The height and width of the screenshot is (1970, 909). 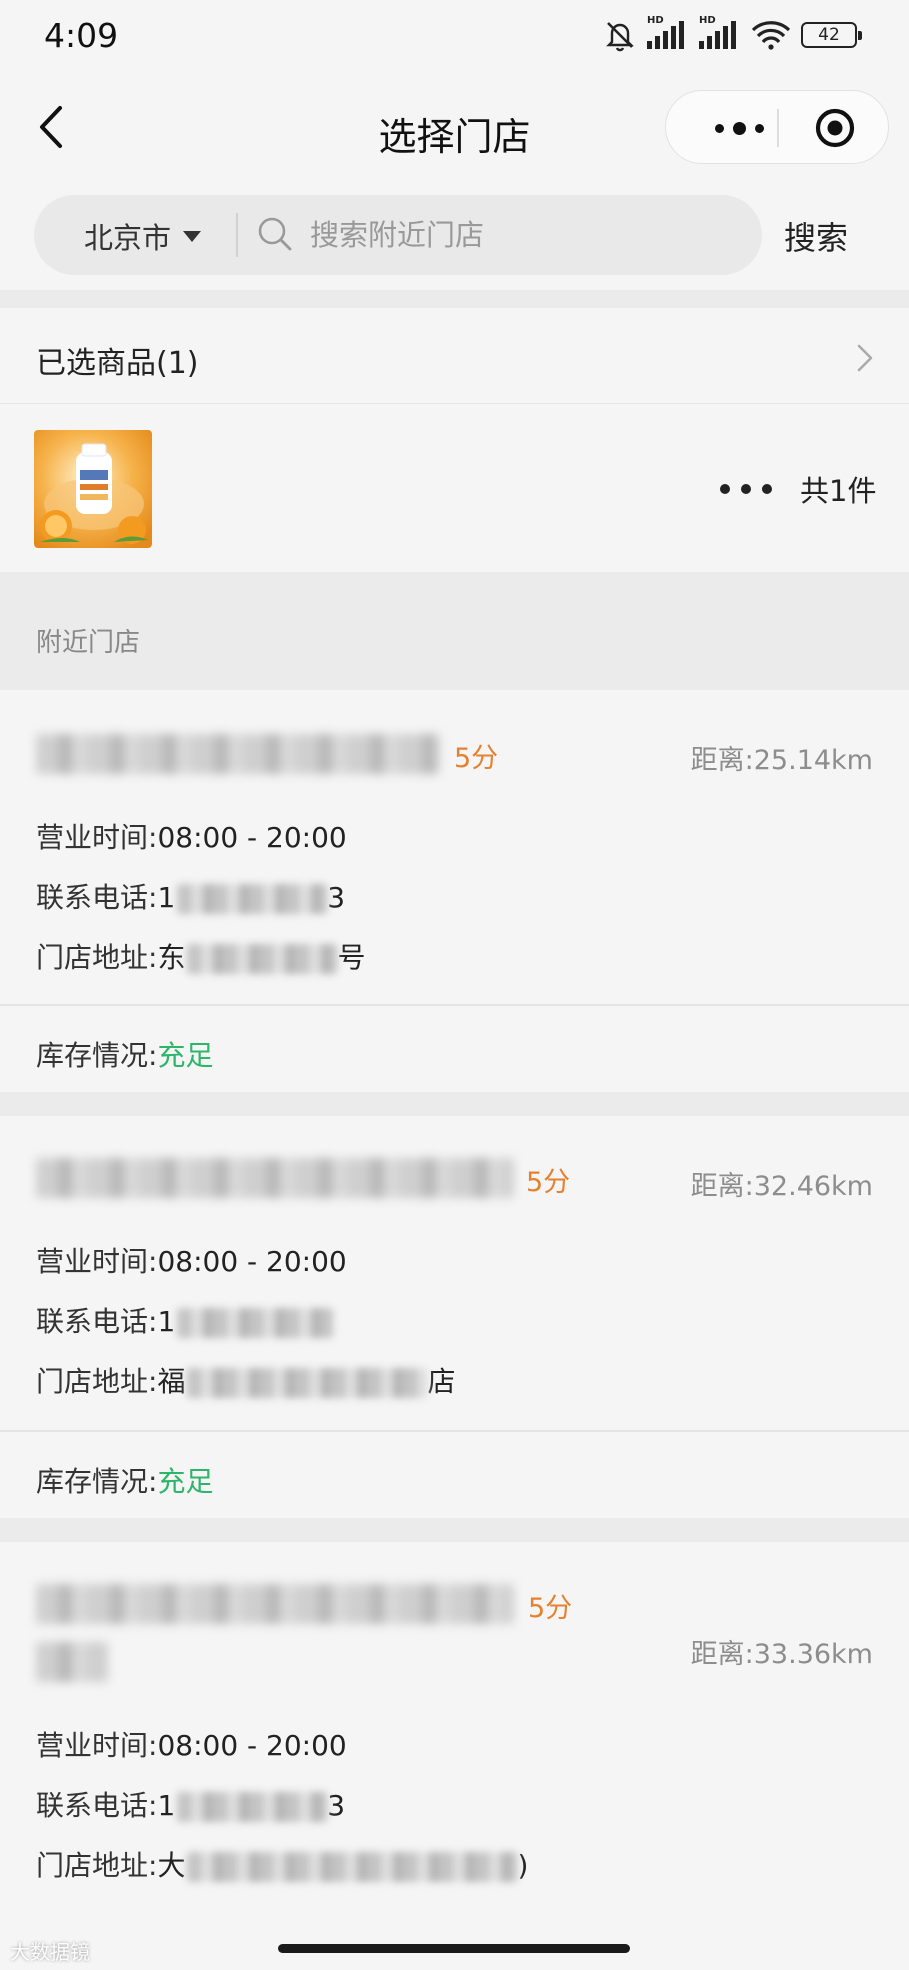 I want to click on more-products-dots-icon, so click(x=746, y=489).